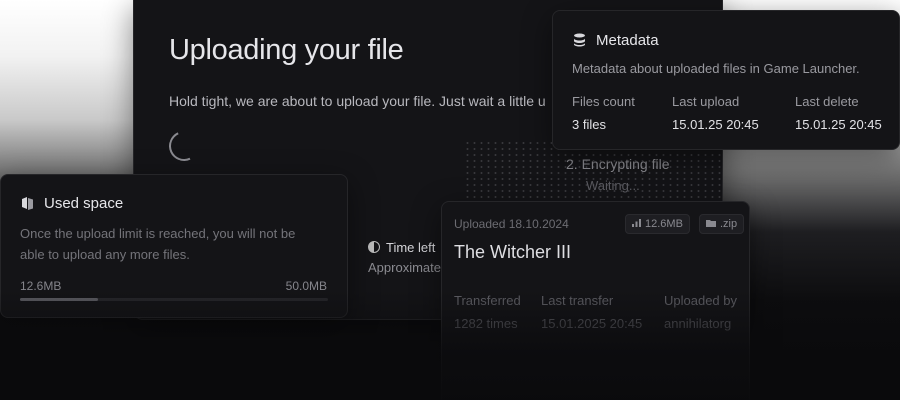 Image resolution: width=900 pixels, height=400 pixels. I want to click on metadata-files-count: Files count 3 files, so click(603, 113).